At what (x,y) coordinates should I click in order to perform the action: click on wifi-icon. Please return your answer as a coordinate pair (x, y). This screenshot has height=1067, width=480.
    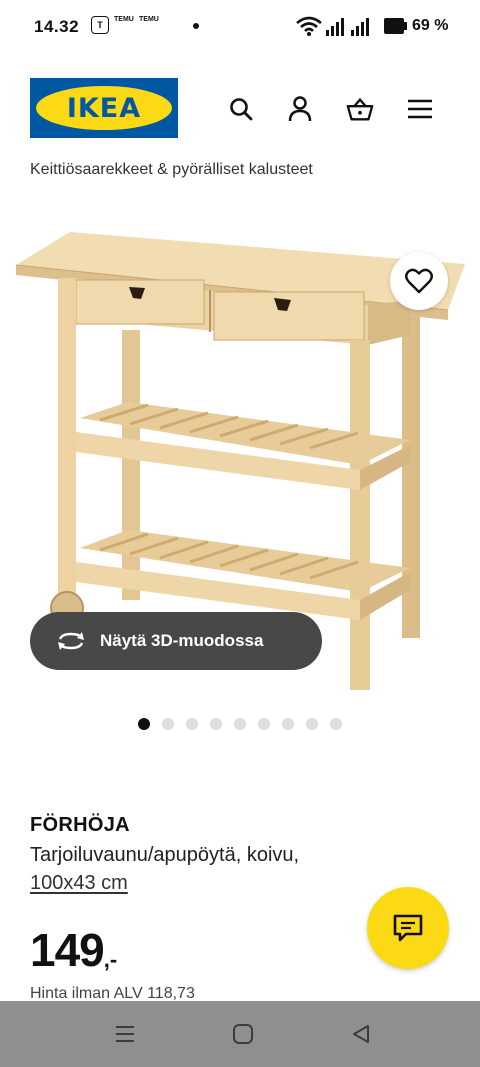
    Looking at the image, I should click on (309, 26).